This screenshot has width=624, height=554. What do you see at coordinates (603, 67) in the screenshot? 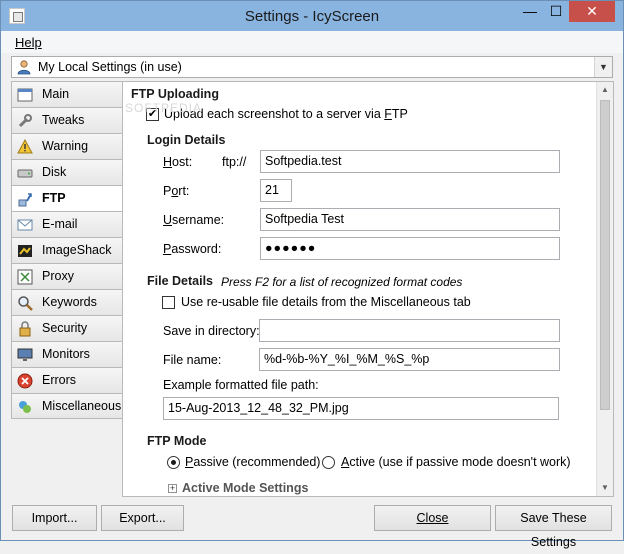
I see `chevron-down-icon: ▼` at bounding box center [603, 67].